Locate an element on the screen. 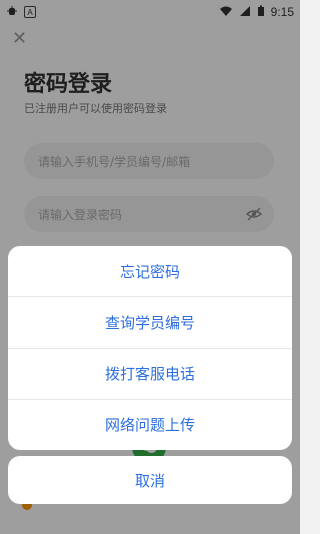  cancel-label: 取消 is located at coordinates (149, 480).